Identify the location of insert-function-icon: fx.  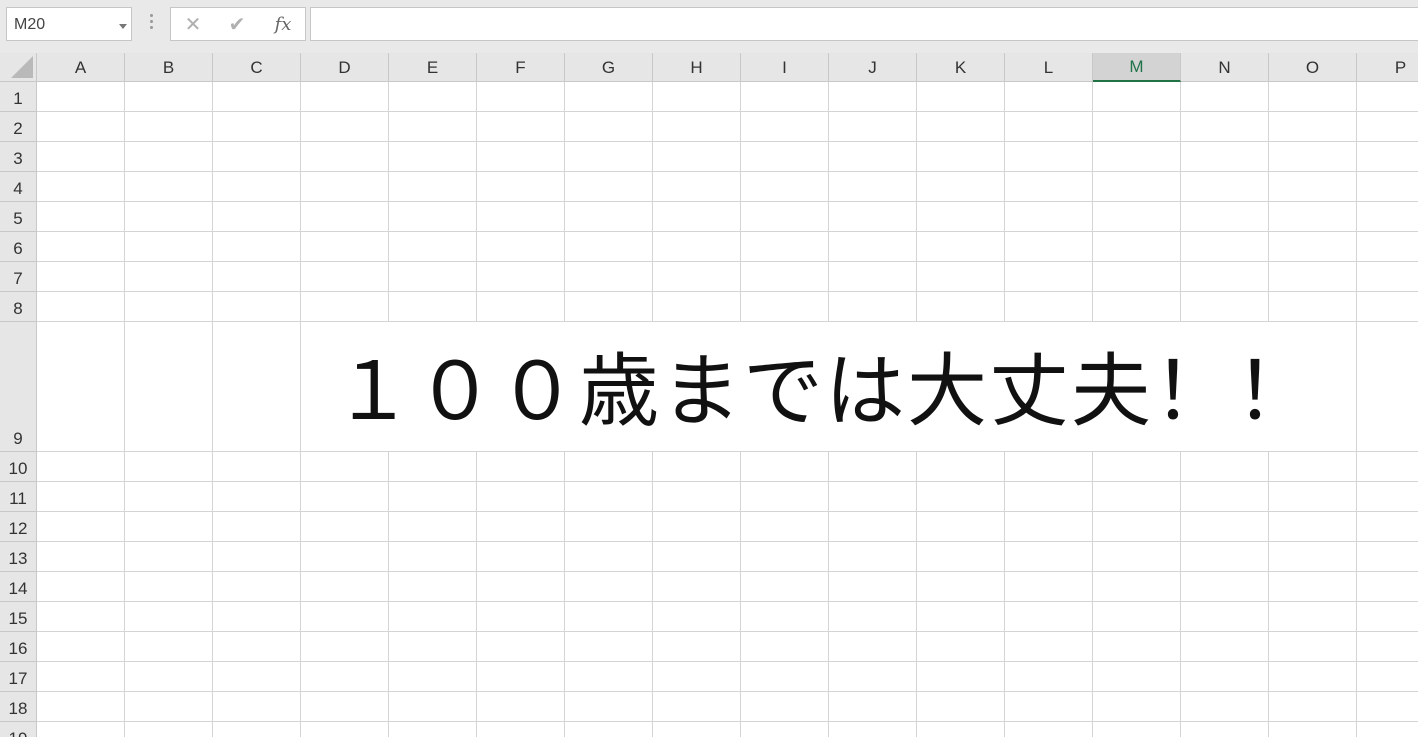
(283, 24).